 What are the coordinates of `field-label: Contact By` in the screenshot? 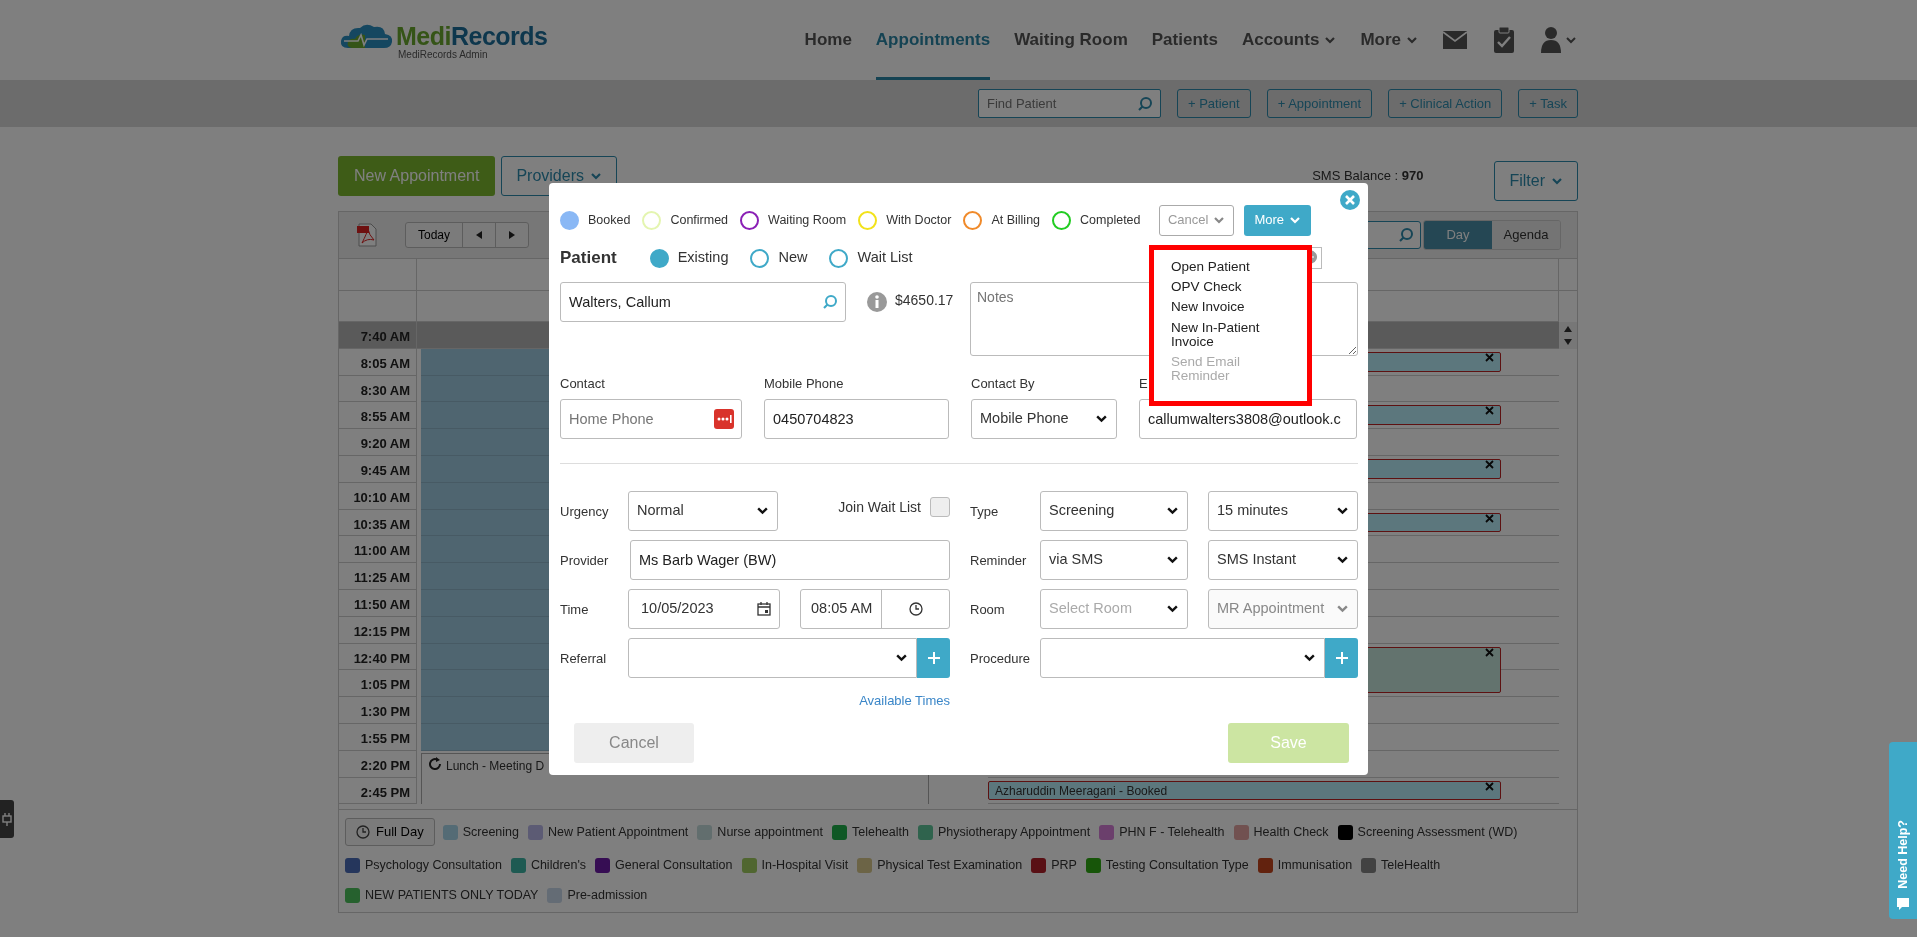 It's located at (1003, 384).